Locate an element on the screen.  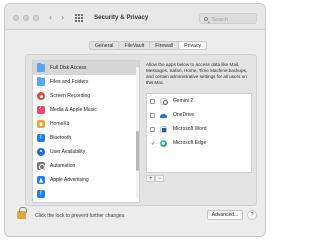
category-label: Screen Recording is located at coordinates (70, 96).